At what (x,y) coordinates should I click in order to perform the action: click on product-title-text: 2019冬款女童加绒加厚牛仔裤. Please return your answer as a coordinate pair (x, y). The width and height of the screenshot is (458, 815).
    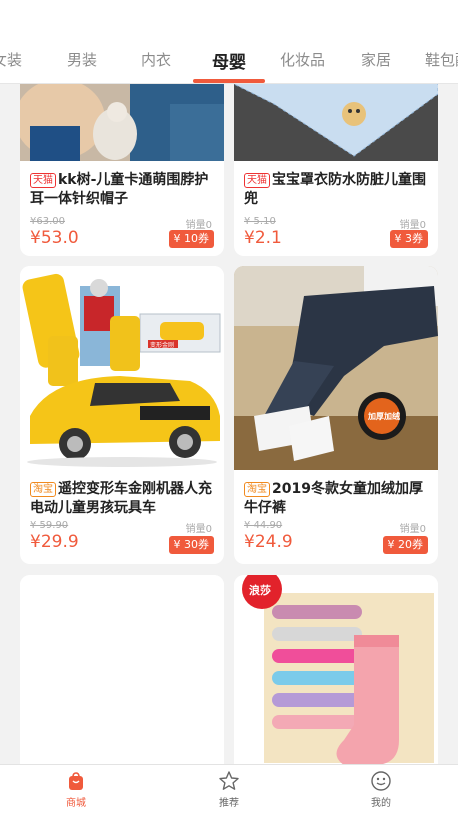
    Looking at the image, I should click on (333, 498).